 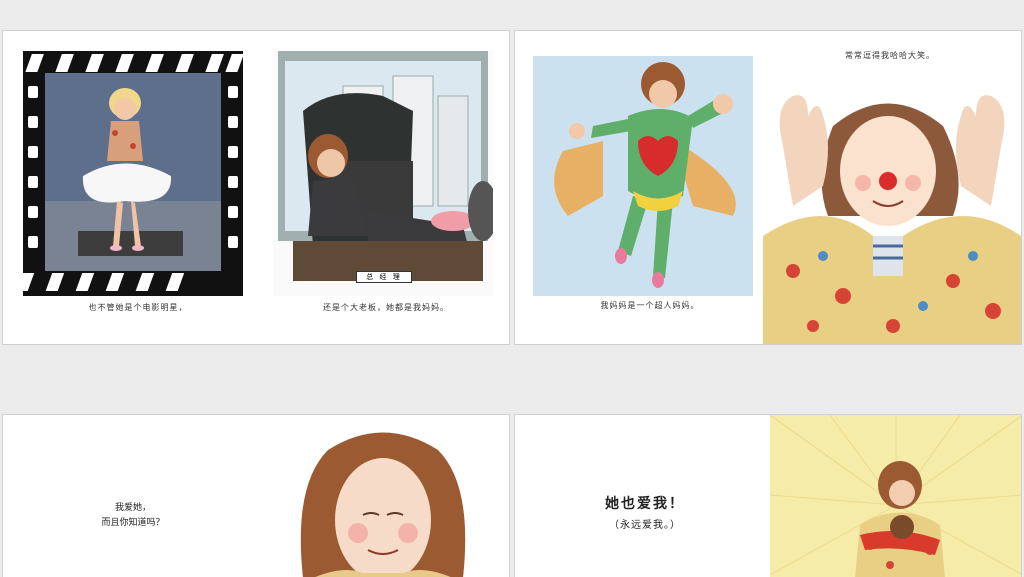 I want to click on clown-mom-illustration, so click(x=892, y=215).